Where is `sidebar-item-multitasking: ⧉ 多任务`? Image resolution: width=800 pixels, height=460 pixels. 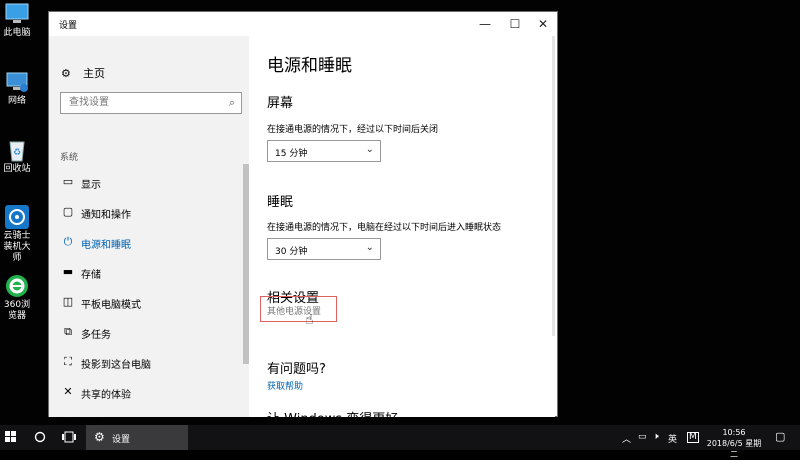 sidebar-item-multitasking: ⧉ 多任务 is located at coordinates (146, 332).